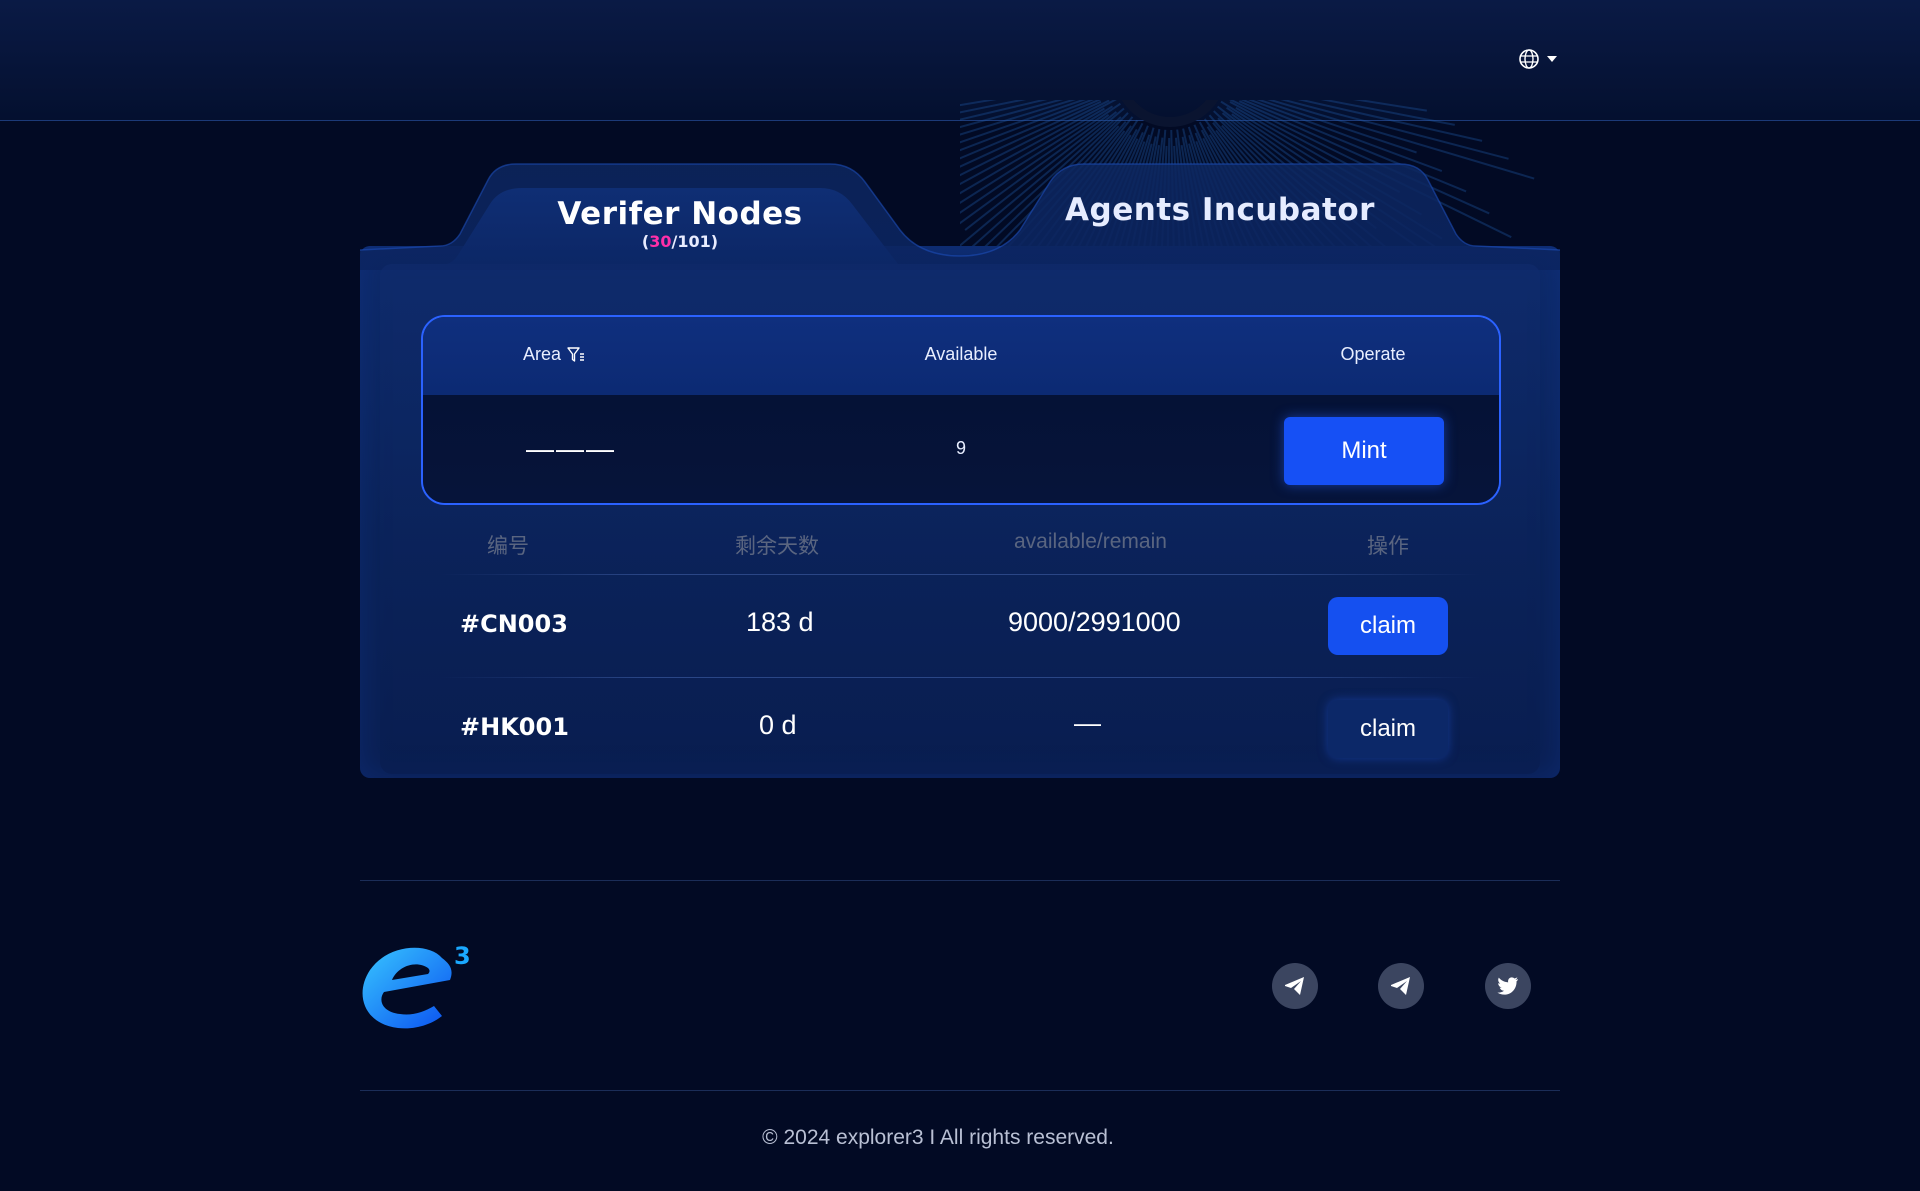 This screenshot has width=1920, height=1191. I want to click on claim-row-2-id: #HK001, so click(514, 727).